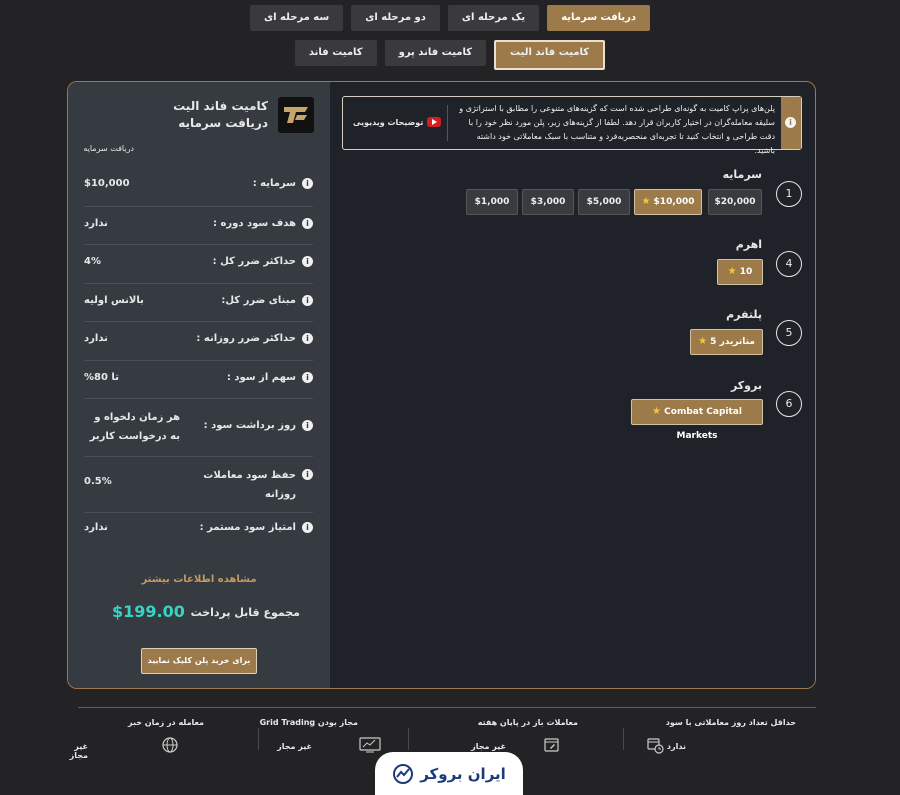 The image size is (900, 795). What do you see at coordinates (370, 745) in the screenshot?
I see `monitor-chart-icon` at bounding box center [370, 745].